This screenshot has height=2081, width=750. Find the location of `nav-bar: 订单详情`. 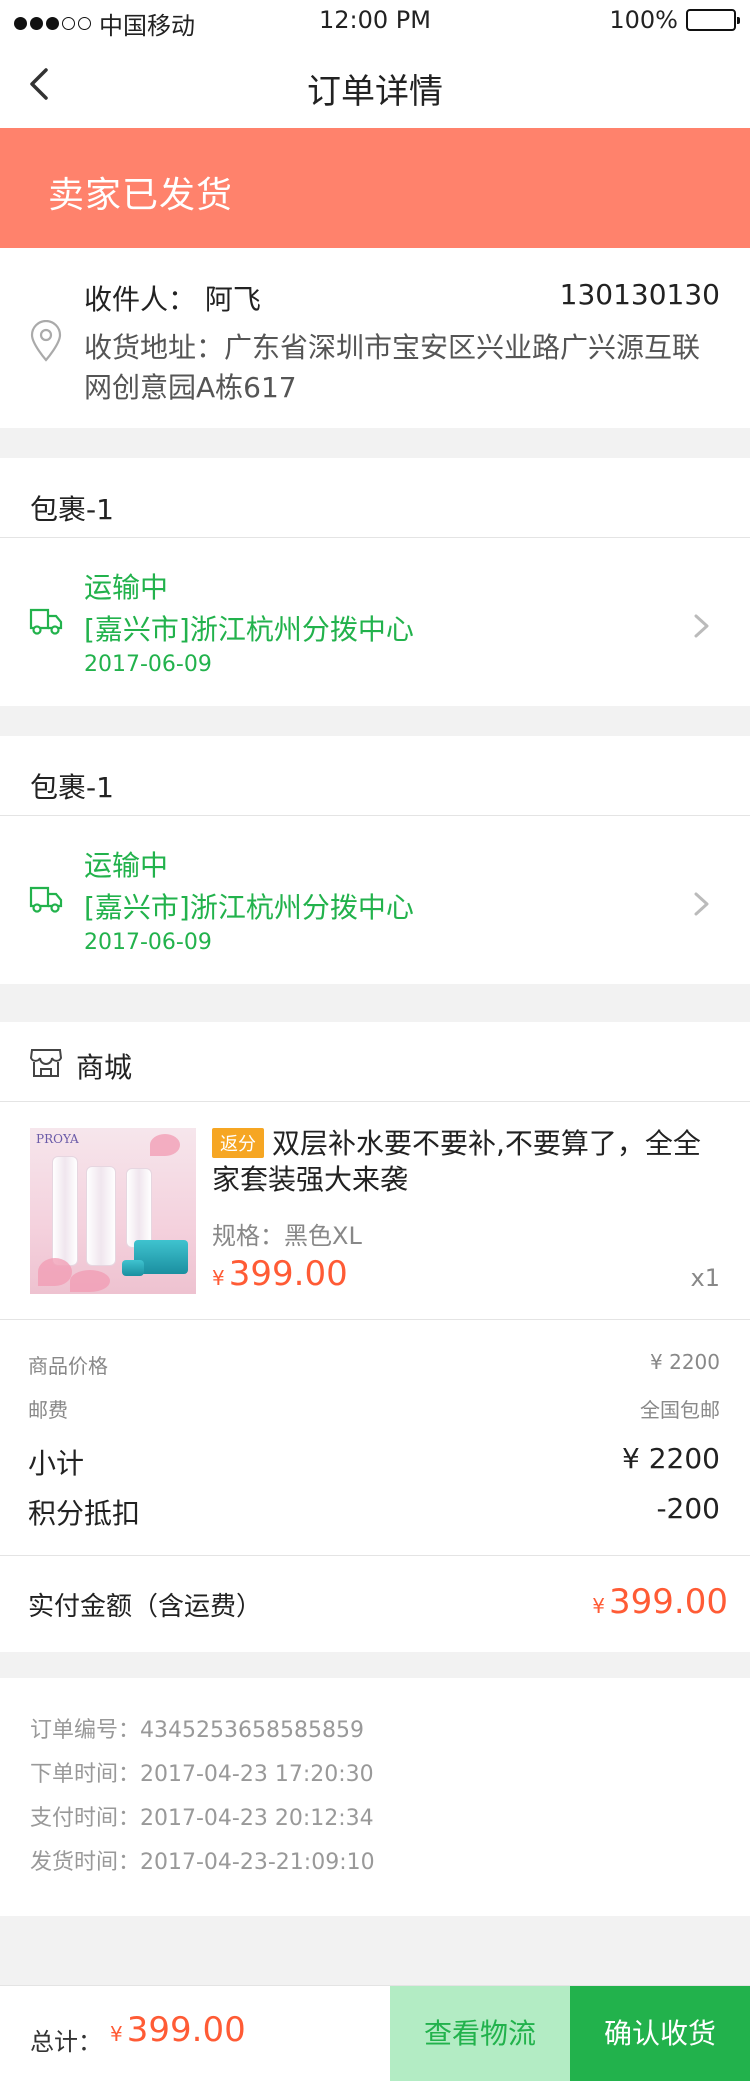

nav-bar: 订单详情 is located at coordinates (375, 84).